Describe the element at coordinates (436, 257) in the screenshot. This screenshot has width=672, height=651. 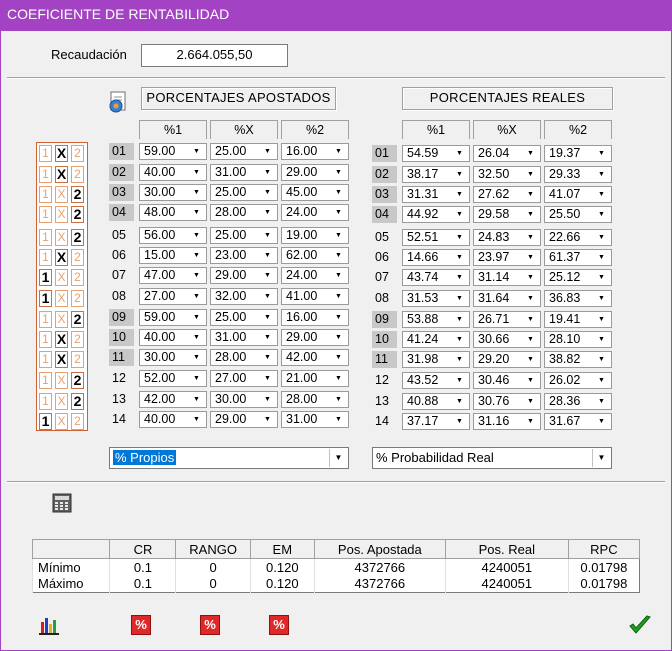
I see `reales-cell: 14.66 ▼` at that location.